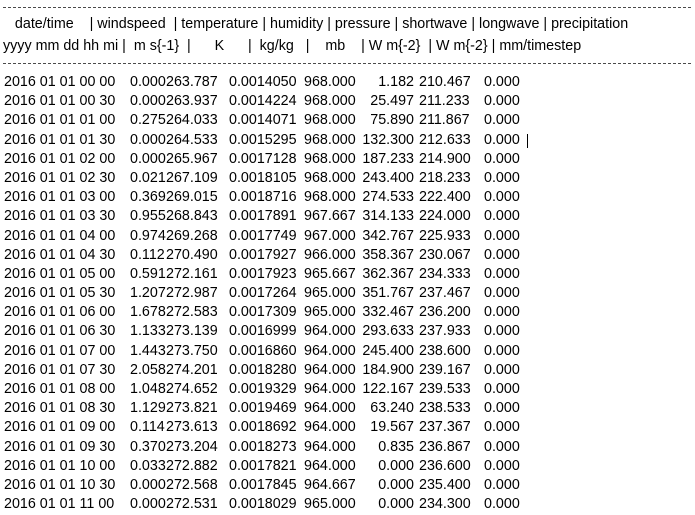 The width and height of the screenshot is (695, 515). What do you see at coordinates (388, 389) in the screenshot?
I see `cell-shortwave: 122.167` at bounding box center [388, 389].